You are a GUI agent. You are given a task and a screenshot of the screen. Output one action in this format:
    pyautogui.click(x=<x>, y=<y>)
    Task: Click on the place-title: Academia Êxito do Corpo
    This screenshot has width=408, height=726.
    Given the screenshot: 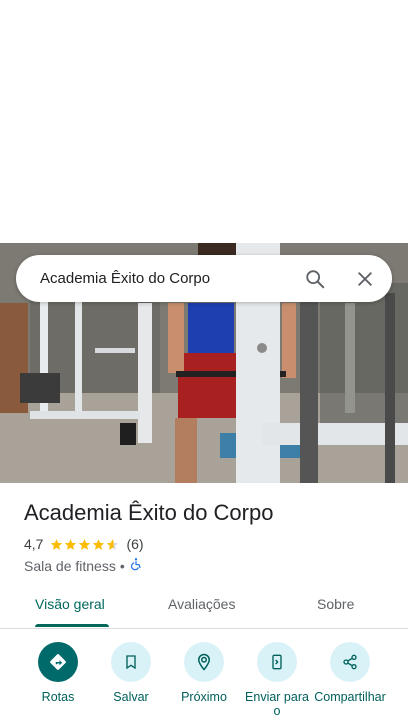 What is the action you would take?
    pyautogui.click(x=149, y=512)
    